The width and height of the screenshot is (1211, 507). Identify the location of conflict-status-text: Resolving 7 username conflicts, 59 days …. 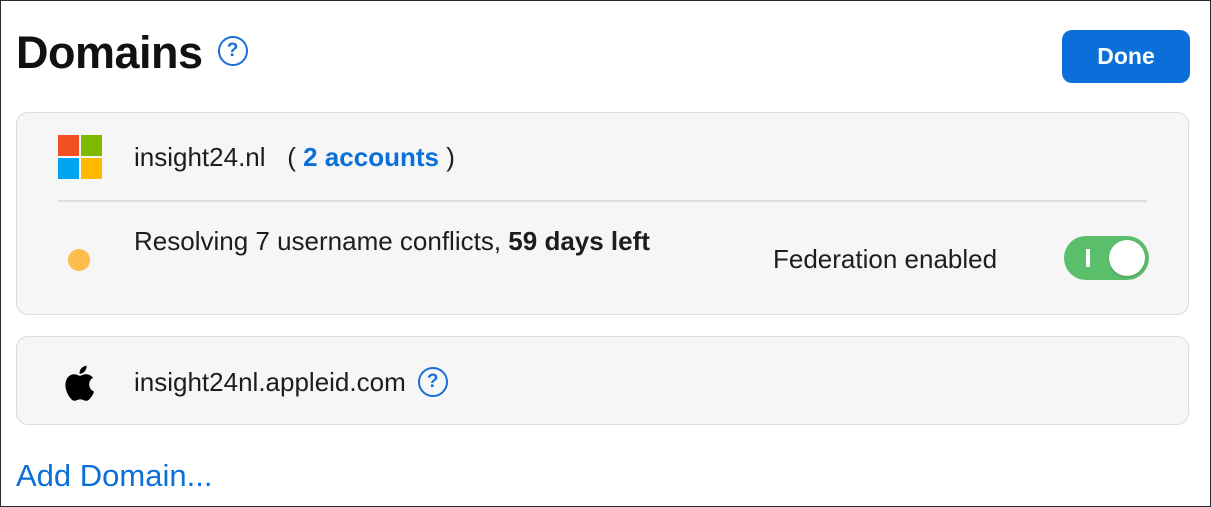
(444, 241).